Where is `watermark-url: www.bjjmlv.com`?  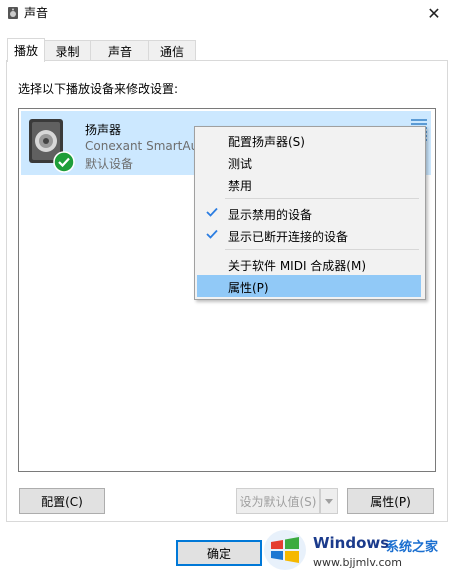
watermark-url: www.bjjmlv.com is located at coordinates (357, 562).